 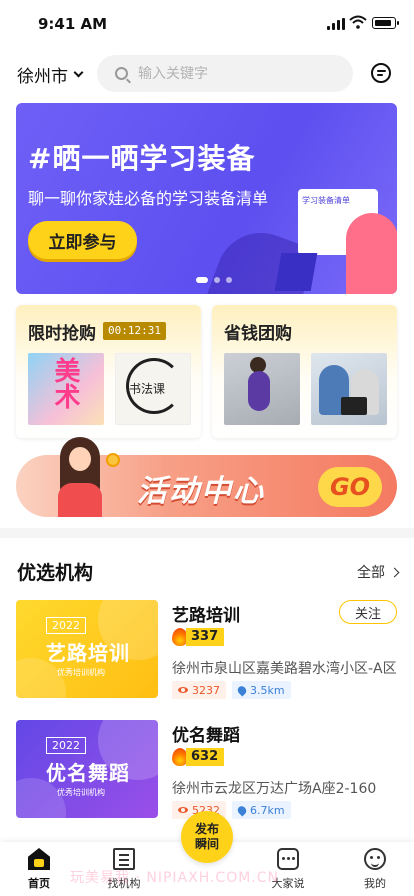 What do you see at coordinates (202, 280) in the screenshot?
I see `pagination-dot-active` at bounding box center [202, 280].